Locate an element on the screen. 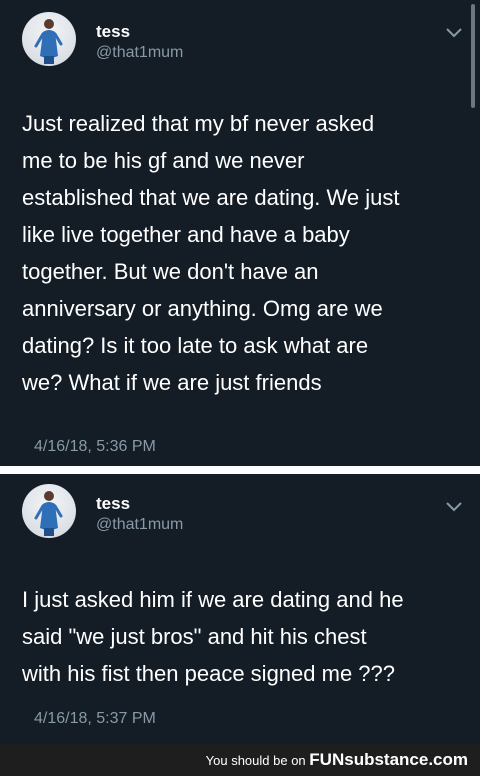 This screenshot has height=777, width=480. footer-prefix: You should be on is located at coordinates (255, 760).